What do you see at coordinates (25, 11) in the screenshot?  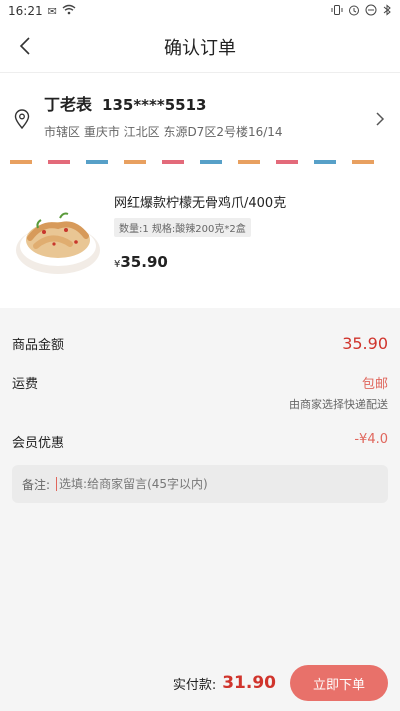 I see `status-time: 16:21` at bounding box center [25, 11].